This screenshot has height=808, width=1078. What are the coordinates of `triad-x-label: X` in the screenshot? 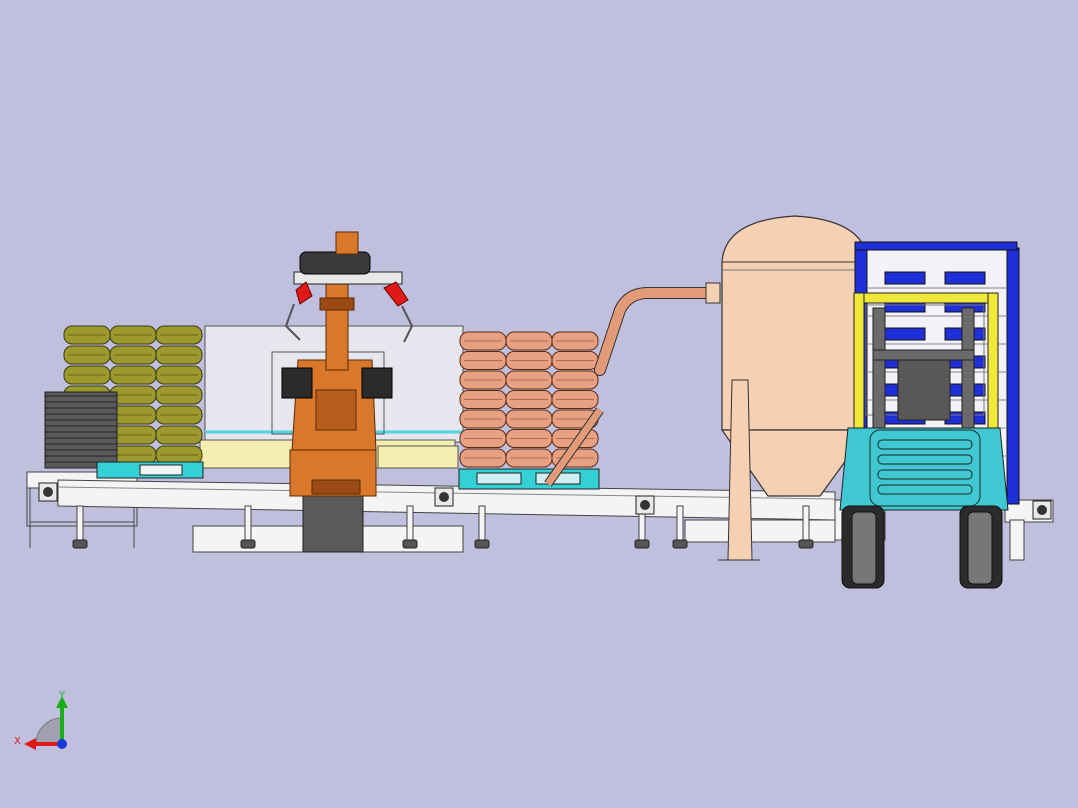 It's located at (17, 741).